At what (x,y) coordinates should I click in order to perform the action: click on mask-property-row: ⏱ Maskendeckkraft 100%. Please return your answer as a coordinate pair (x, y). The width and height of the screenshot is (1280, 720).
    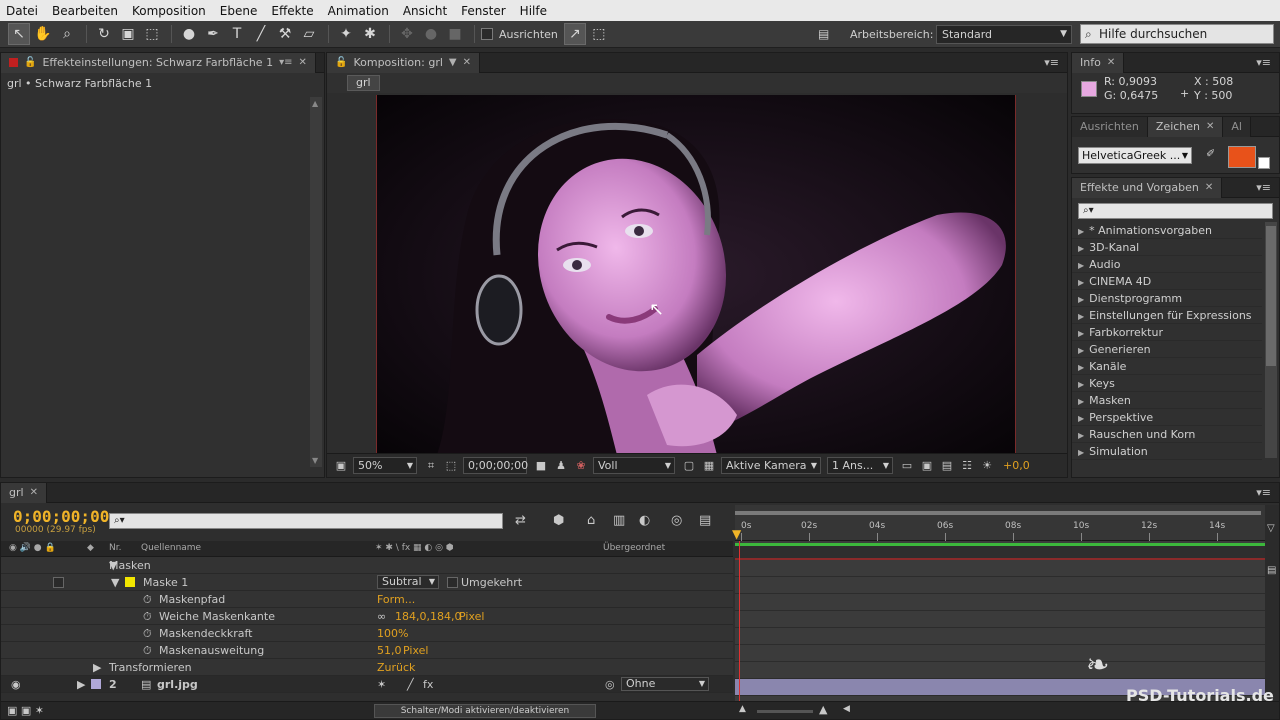
    Looking at the image, I should click on (367, 633).